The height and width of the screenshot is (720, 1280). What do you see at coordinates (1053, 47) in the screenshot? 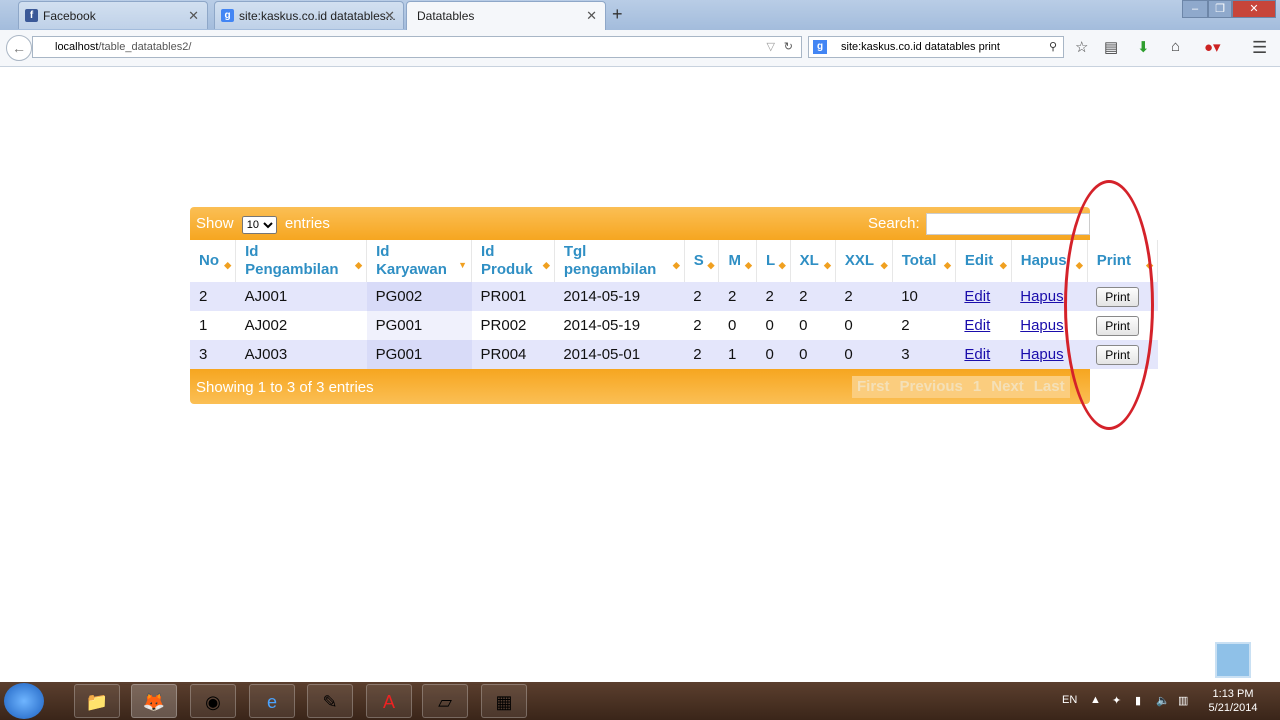
I see `search-icon: ⚲` at bounding box center [1053, 47].